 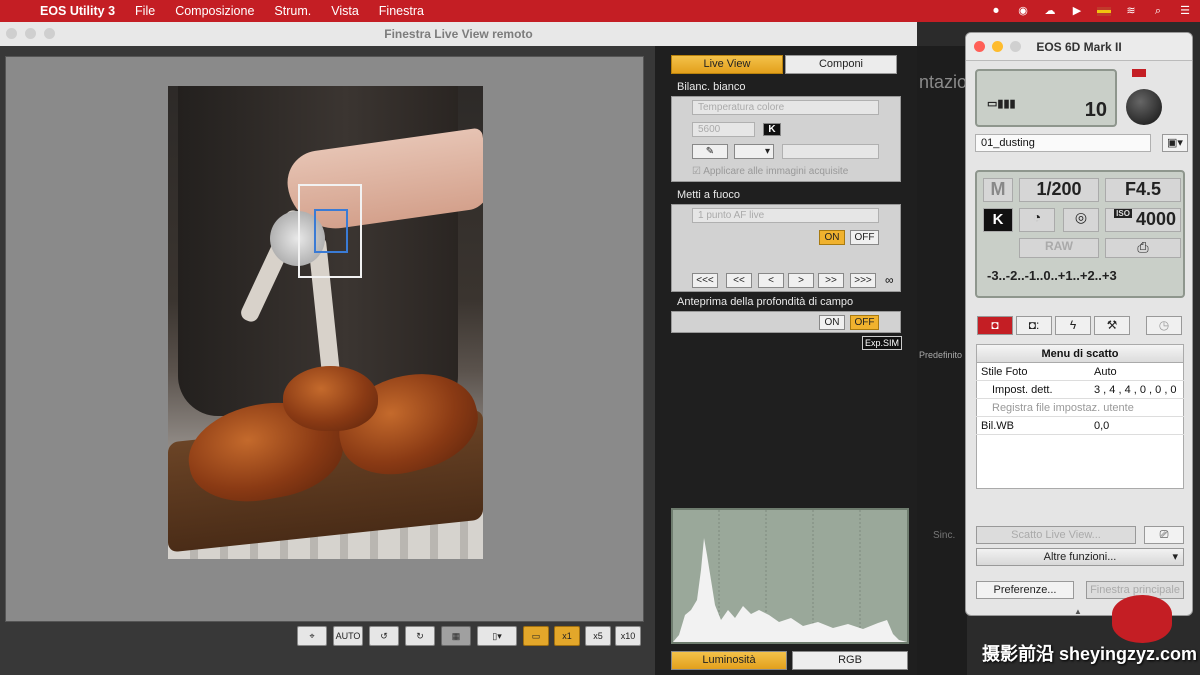 I want to click on record-icon: ⏺, so click(x=996, y=11).